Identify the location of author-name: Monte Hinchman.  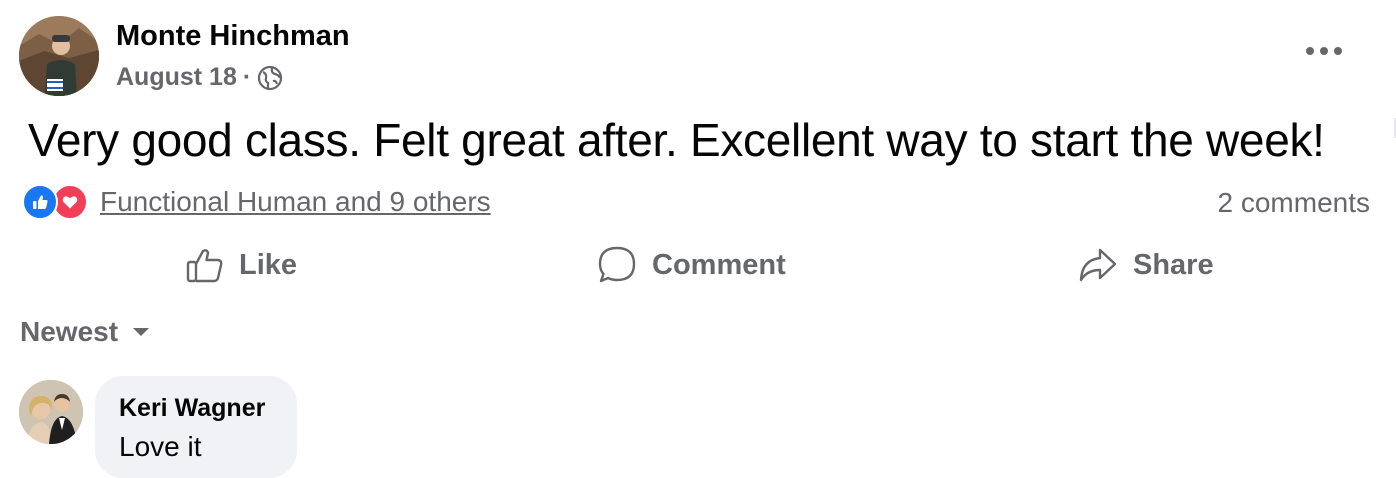
(233, 36).